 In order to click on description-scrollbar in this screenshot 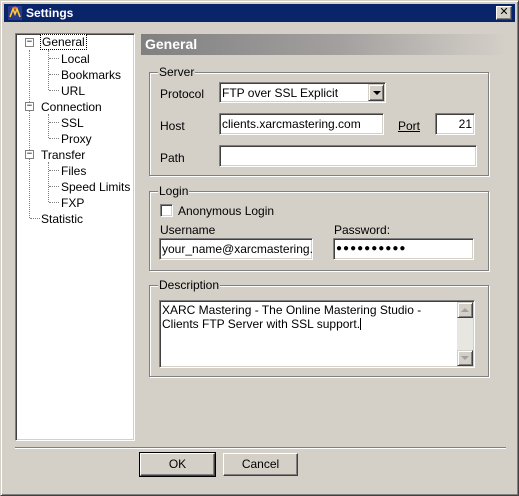, I will do `click(465, 334)`.